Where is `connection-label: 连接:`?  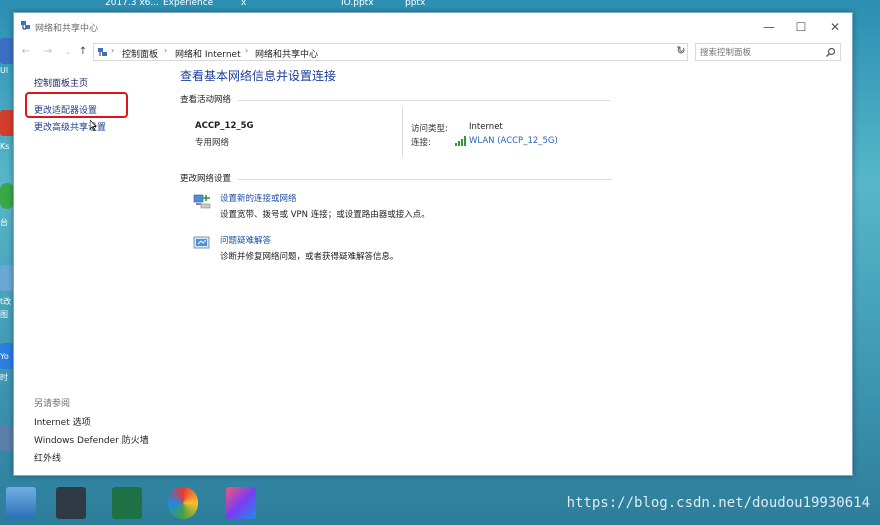 connection-label: 连接: is located at coordinates (421, 143).